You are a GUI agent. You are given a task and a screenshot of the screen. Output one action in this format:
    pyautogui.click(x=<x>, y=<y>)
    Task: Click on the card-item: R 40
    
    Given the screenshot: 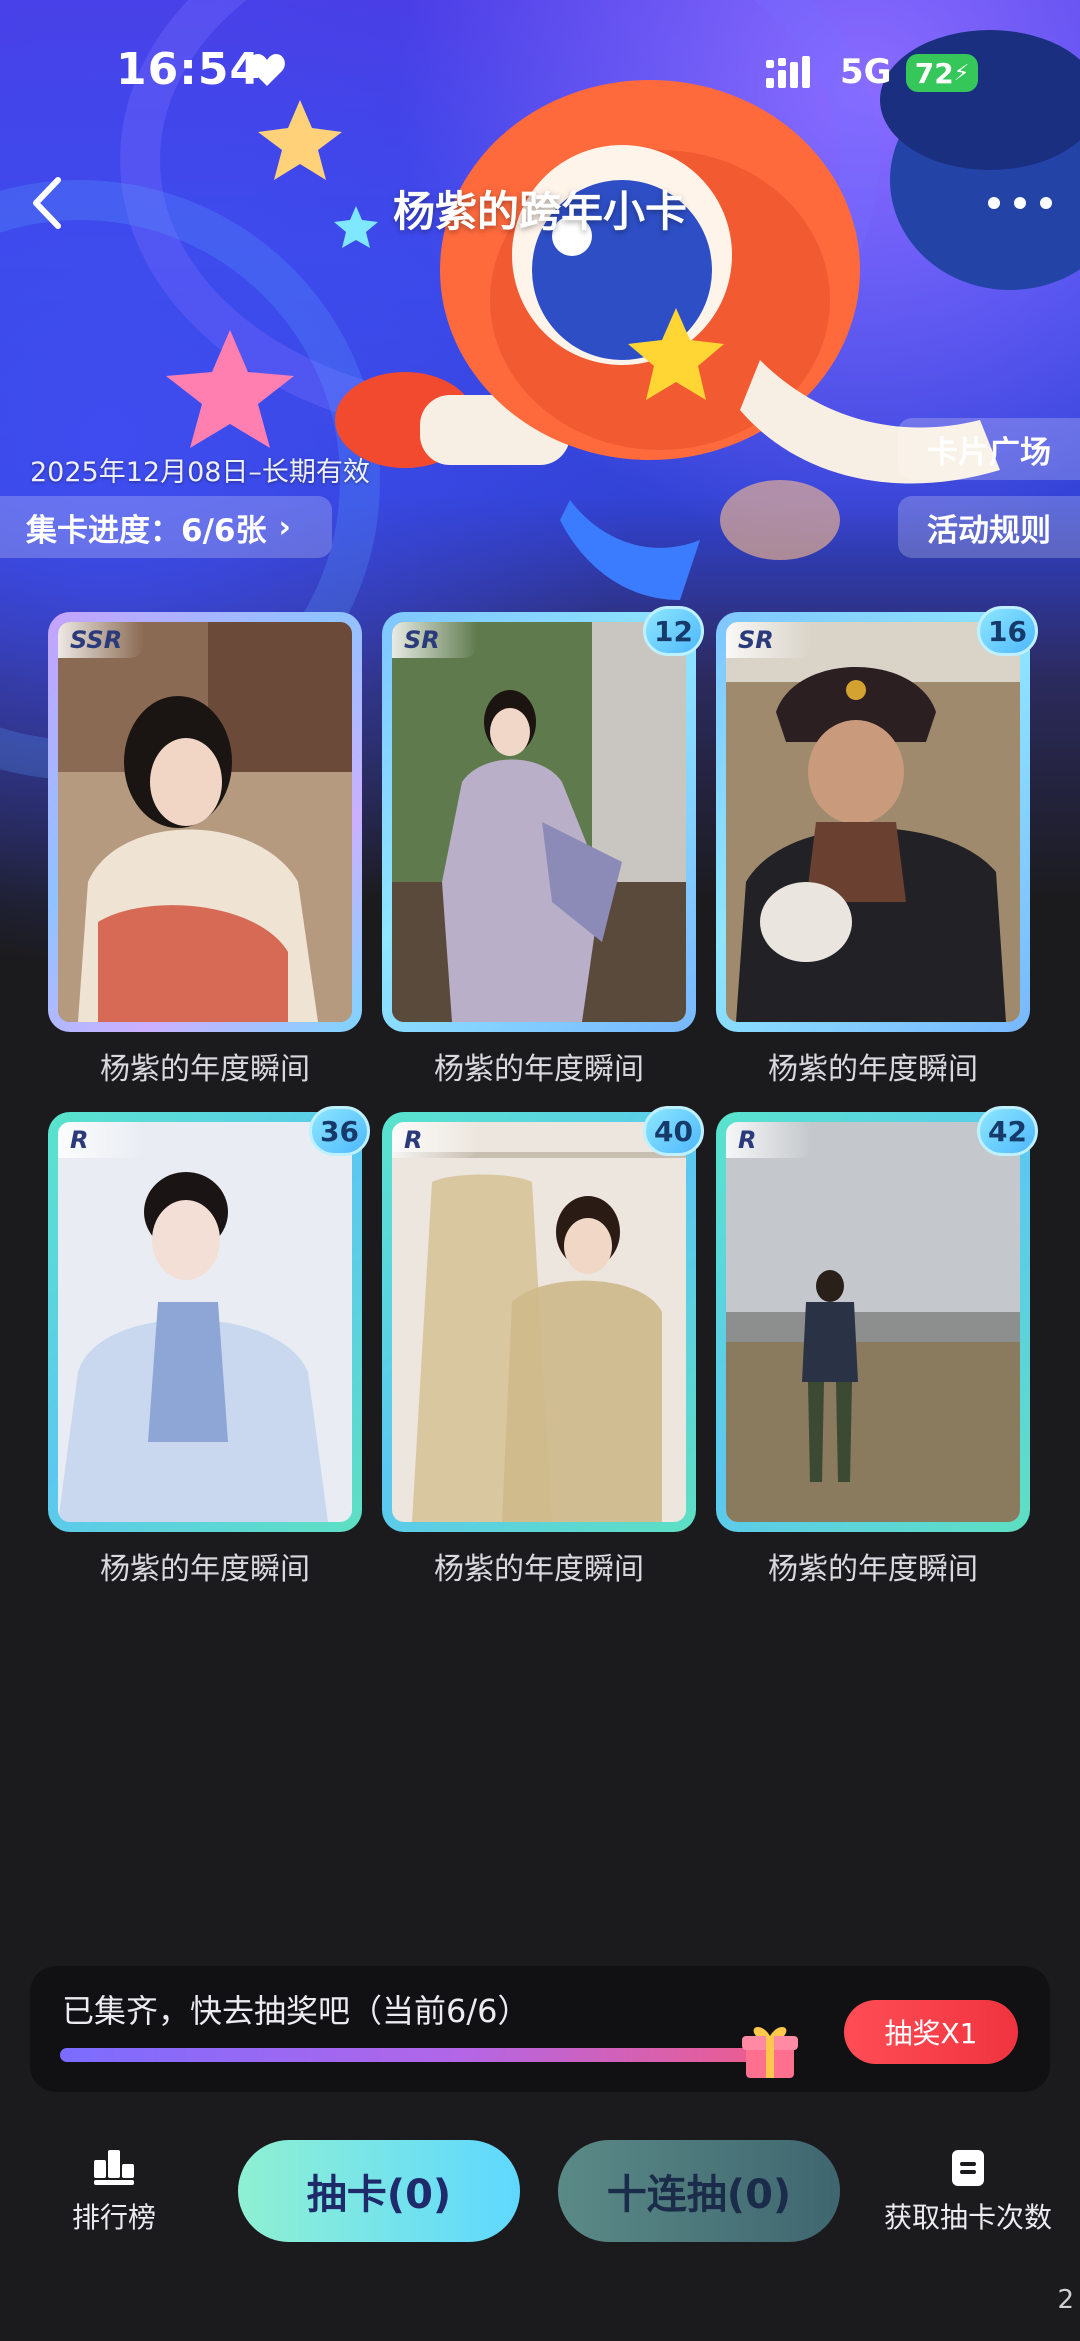 What is the action you would take?
    pyautogui.click(x=543, y=1319)
    